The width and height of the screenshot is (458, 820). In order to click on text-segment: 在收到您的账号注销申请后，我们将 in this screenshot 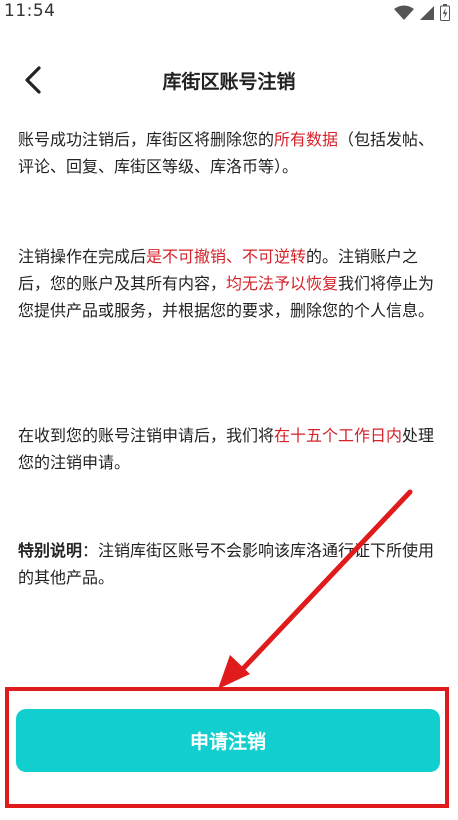, I will do `click(146, 435)`.